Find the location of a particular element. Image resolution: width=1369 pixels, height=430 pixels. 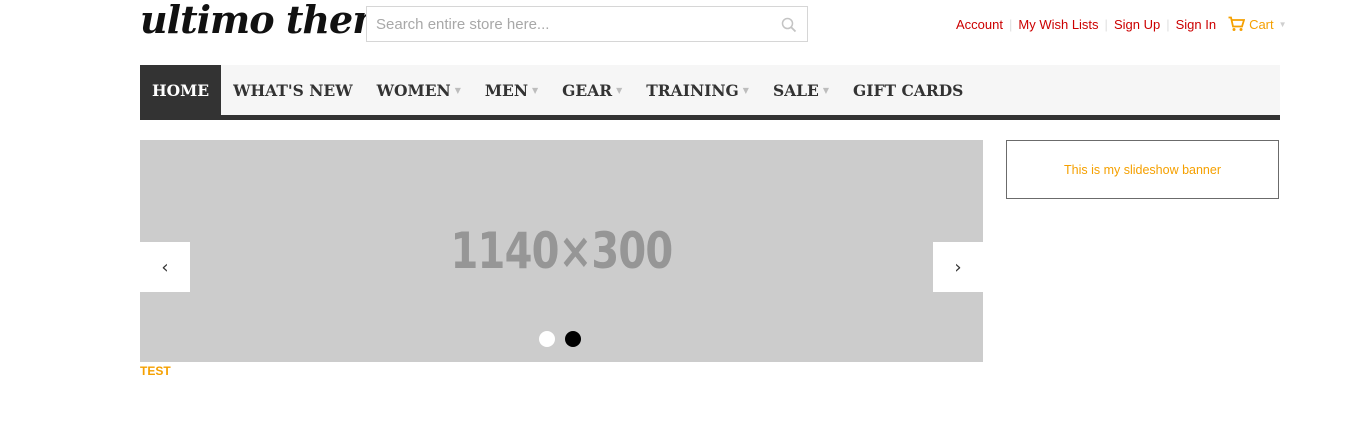

wishlist-link: My Wish Lists is located at coordinates (1058, 24).